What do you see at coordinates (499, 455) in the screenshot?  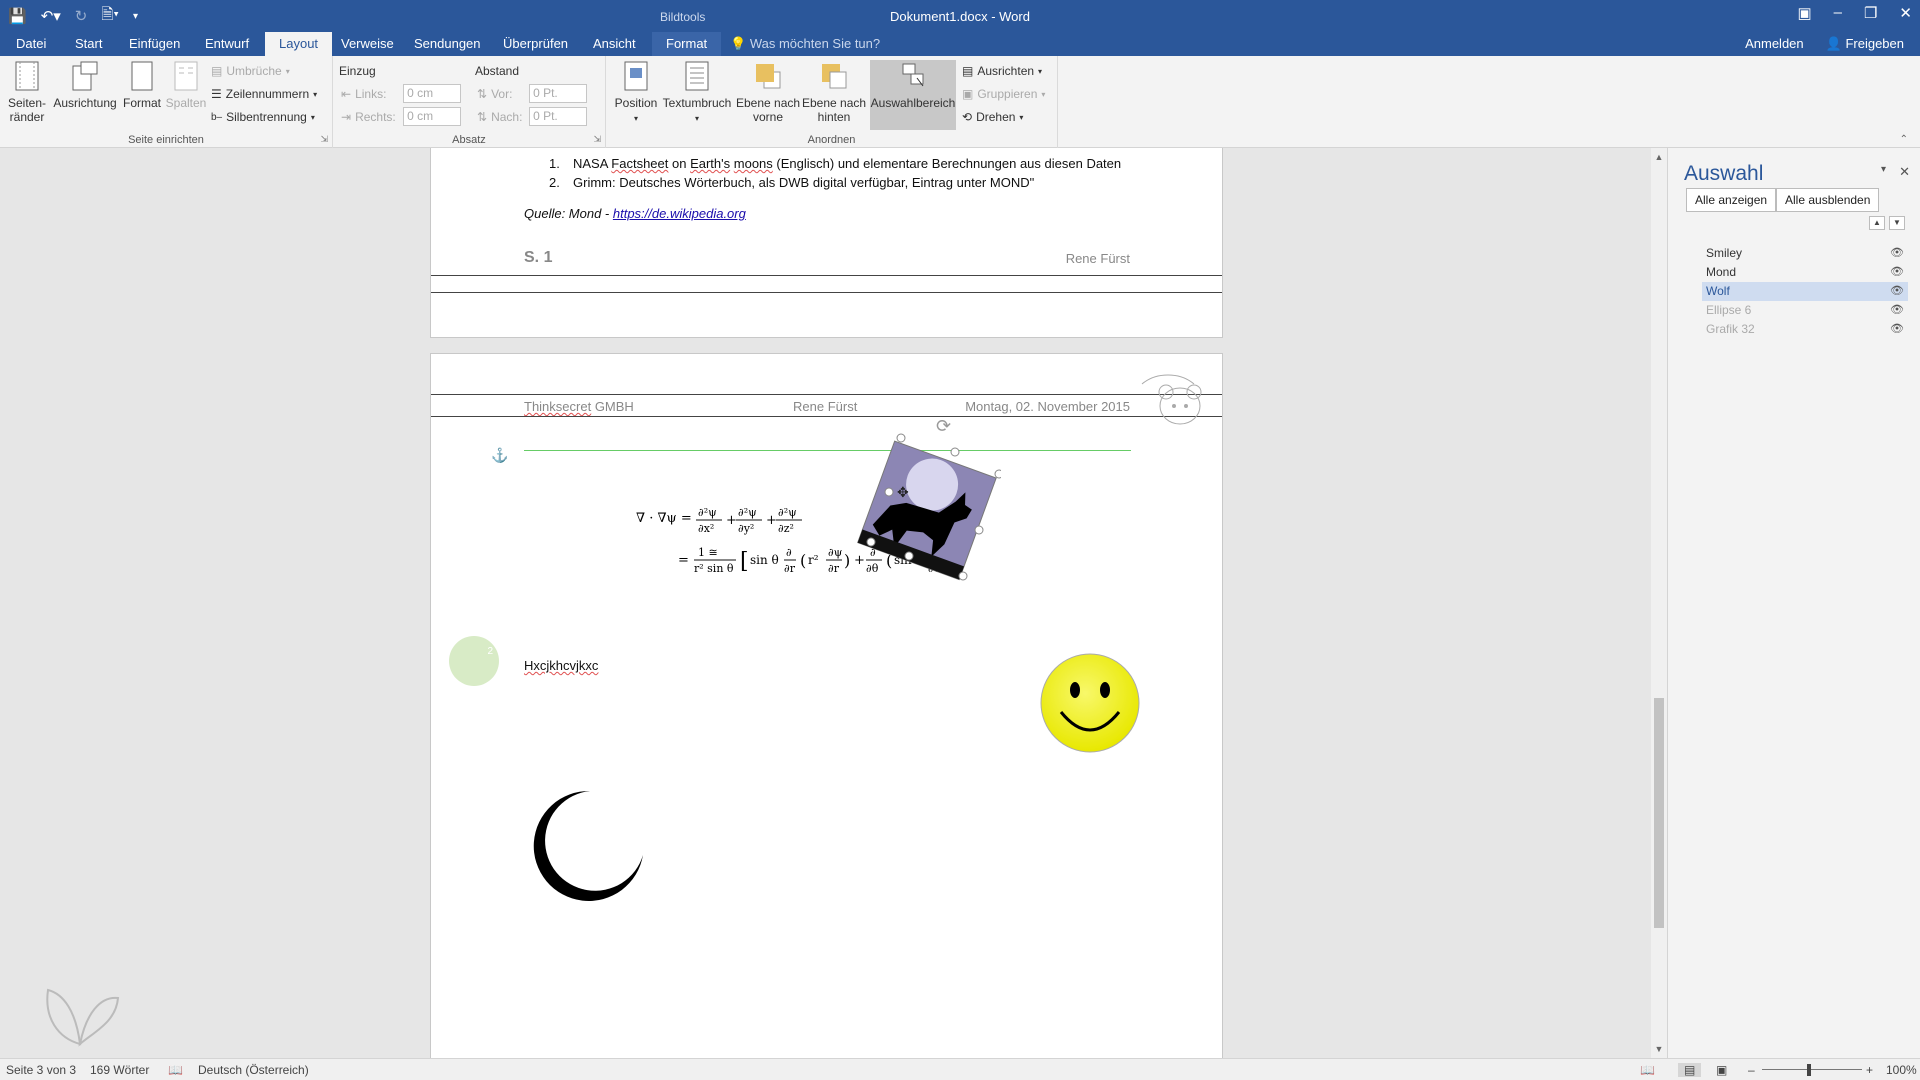 I see `anchor-icon: ⚓` at bounding box center [499, 455].